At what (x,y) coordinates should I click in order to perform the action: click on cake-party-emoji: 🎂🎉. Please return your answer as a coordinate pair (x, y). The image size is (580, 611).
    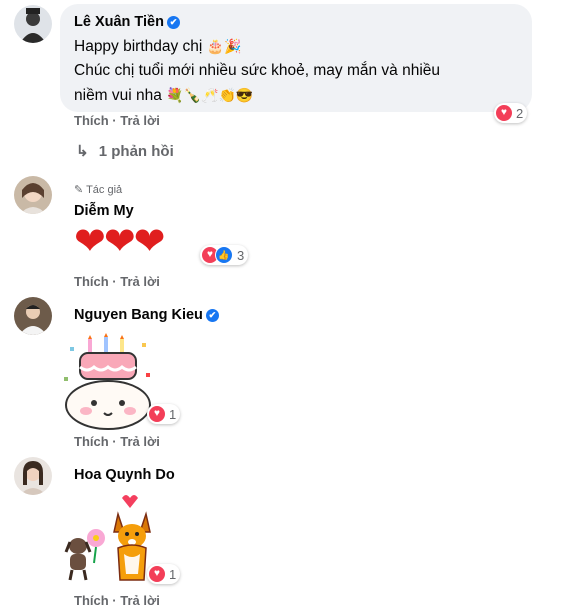
    Looking at the image, I should click on (224, 46).